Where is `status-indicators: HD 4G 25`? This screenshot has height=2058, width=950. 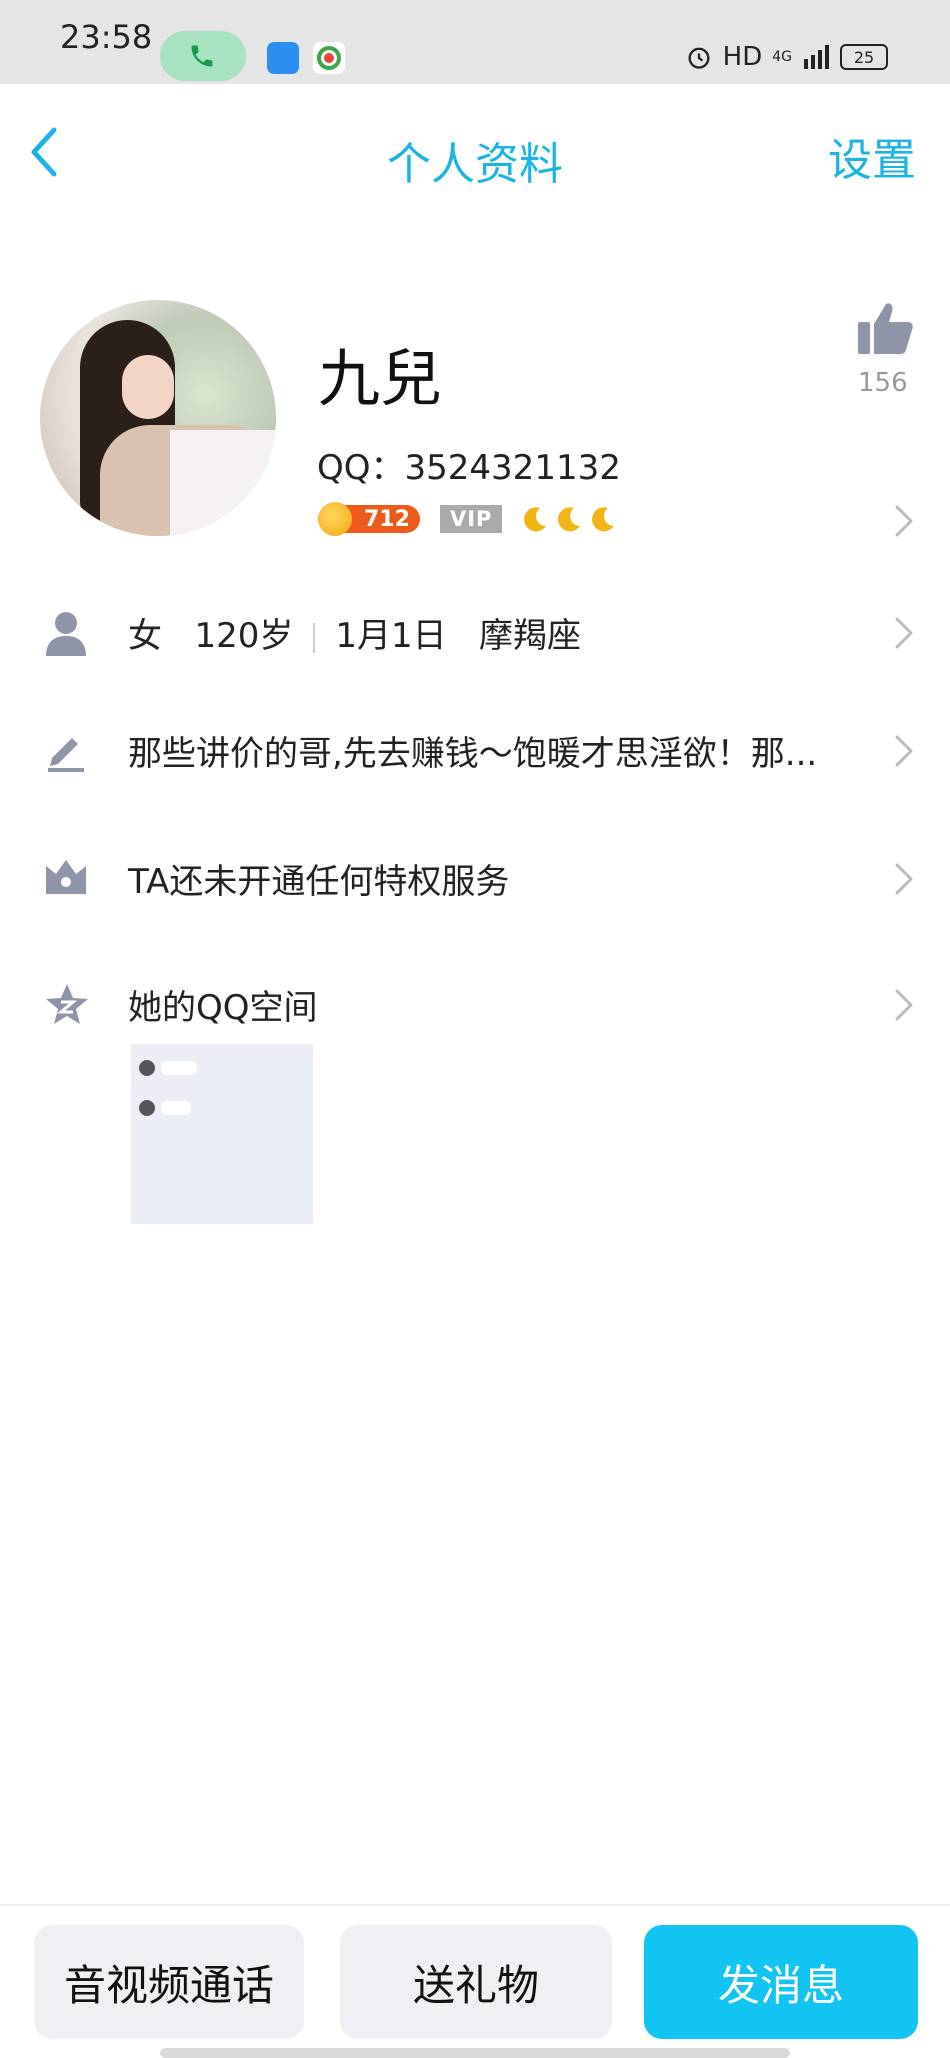
status-indicators: HD 4G 25 is located at coordinates (786, 57).